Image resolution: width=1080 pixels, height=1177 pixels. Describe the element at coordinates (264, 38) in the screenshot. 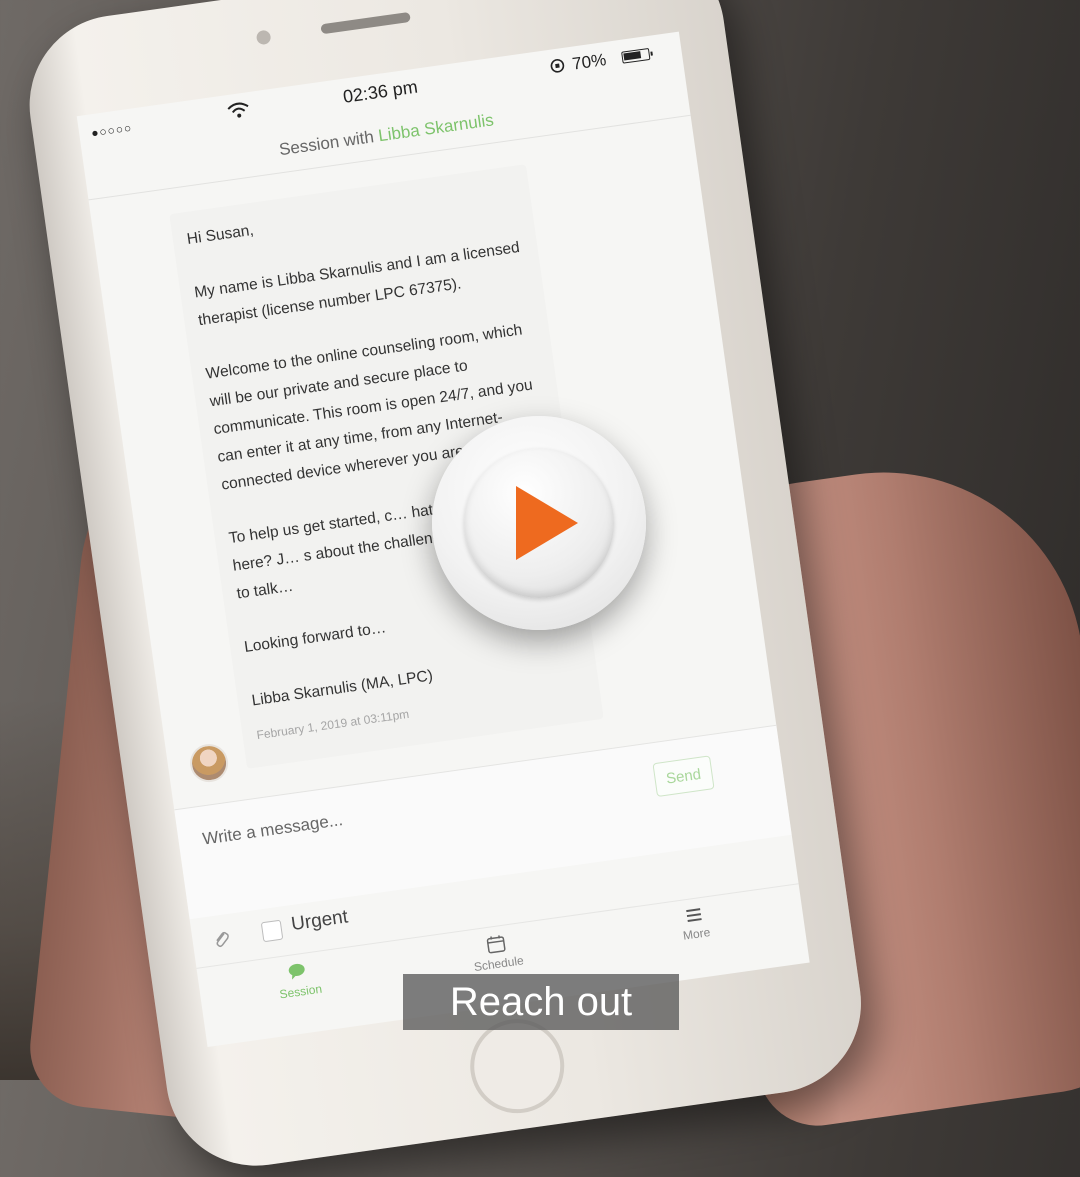

I see `front-camera` at that location.